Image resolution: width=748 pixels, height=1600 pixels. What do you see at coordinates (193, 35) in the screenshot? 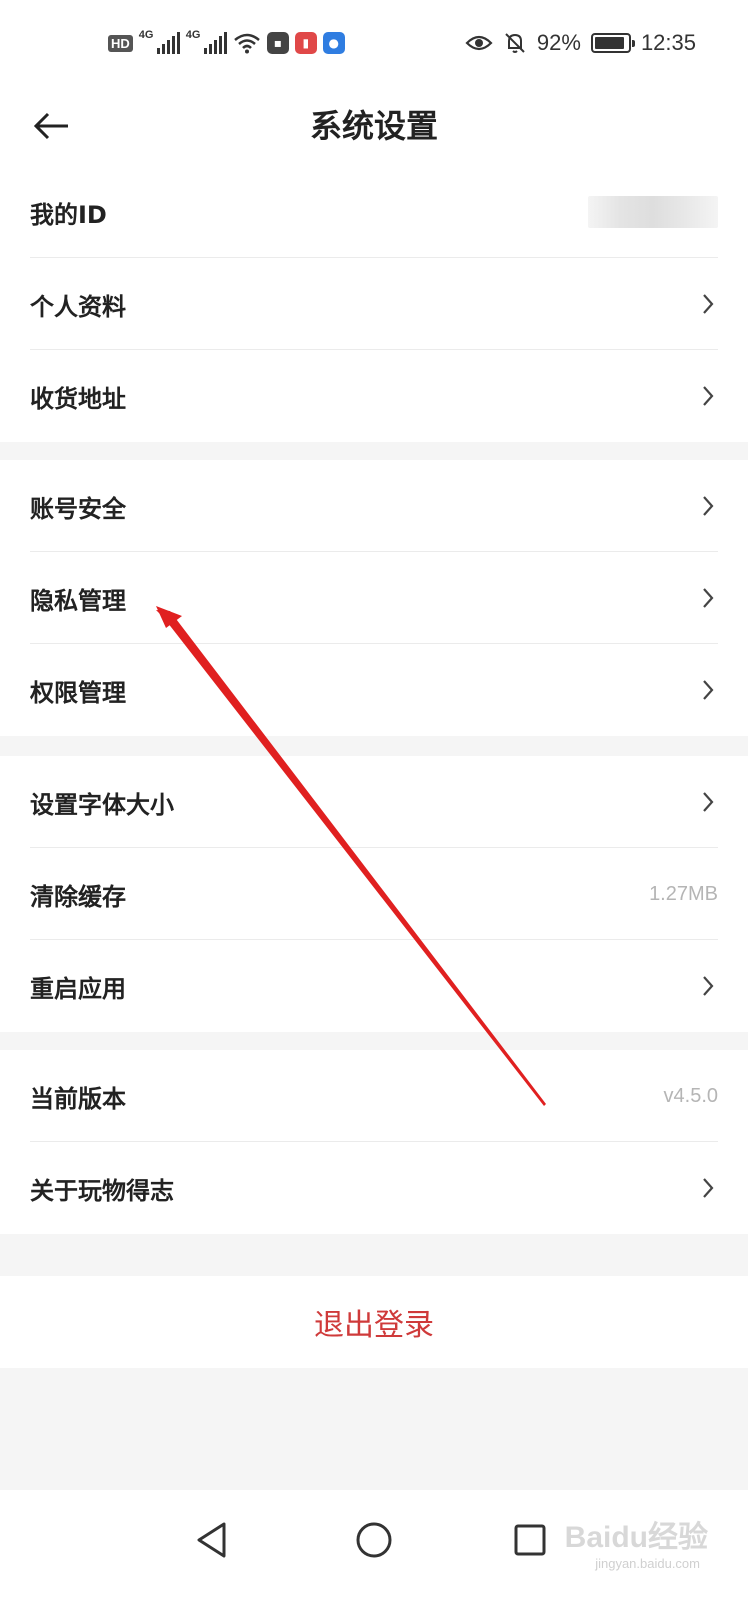
I see `network-type-2: 4G` at bounding box center [193, 35].